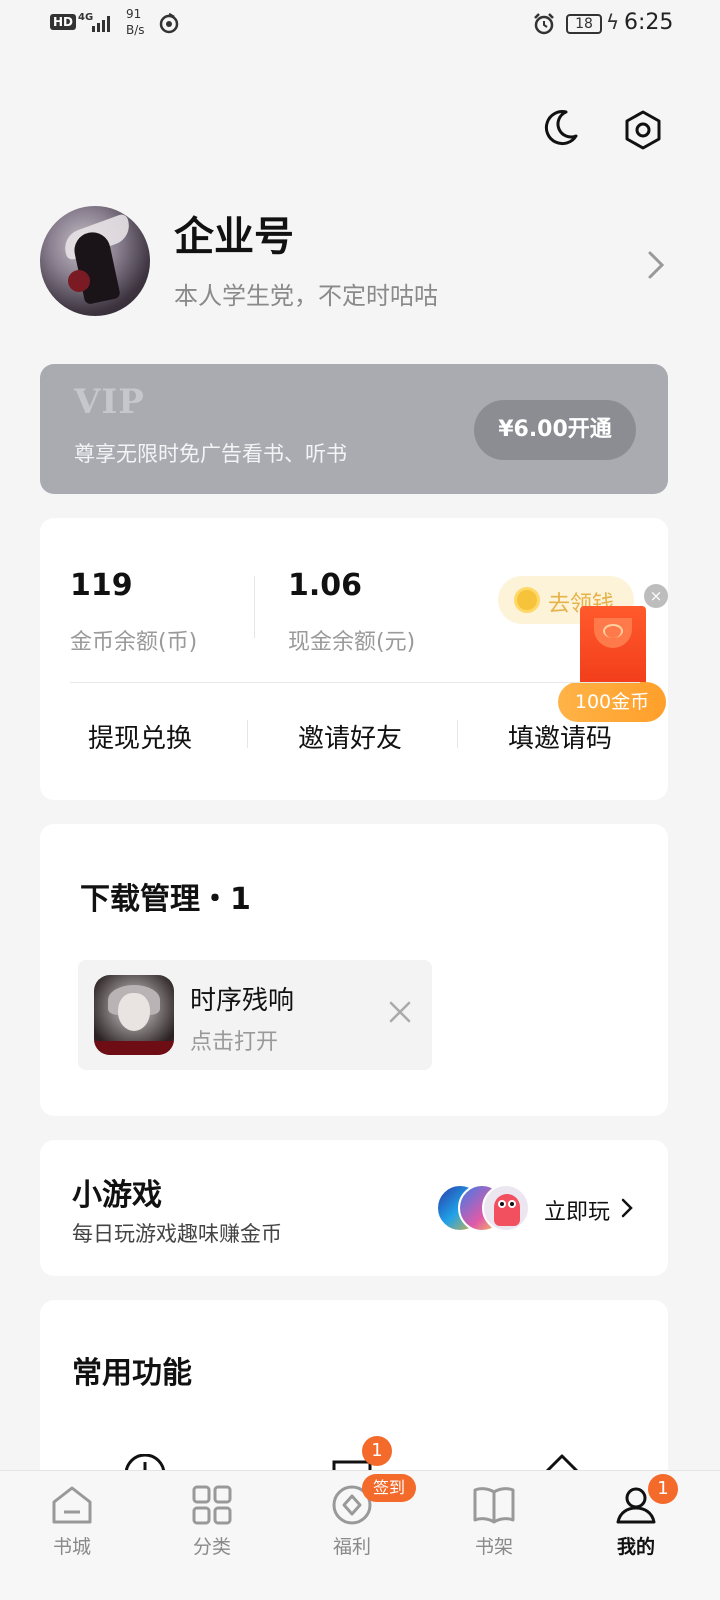 This screenshot has width=720, height=1600. What do you see at coordinates (613, 631) in the screenshot?
I see `red-packet-seal` at bounding box center [613, 631].